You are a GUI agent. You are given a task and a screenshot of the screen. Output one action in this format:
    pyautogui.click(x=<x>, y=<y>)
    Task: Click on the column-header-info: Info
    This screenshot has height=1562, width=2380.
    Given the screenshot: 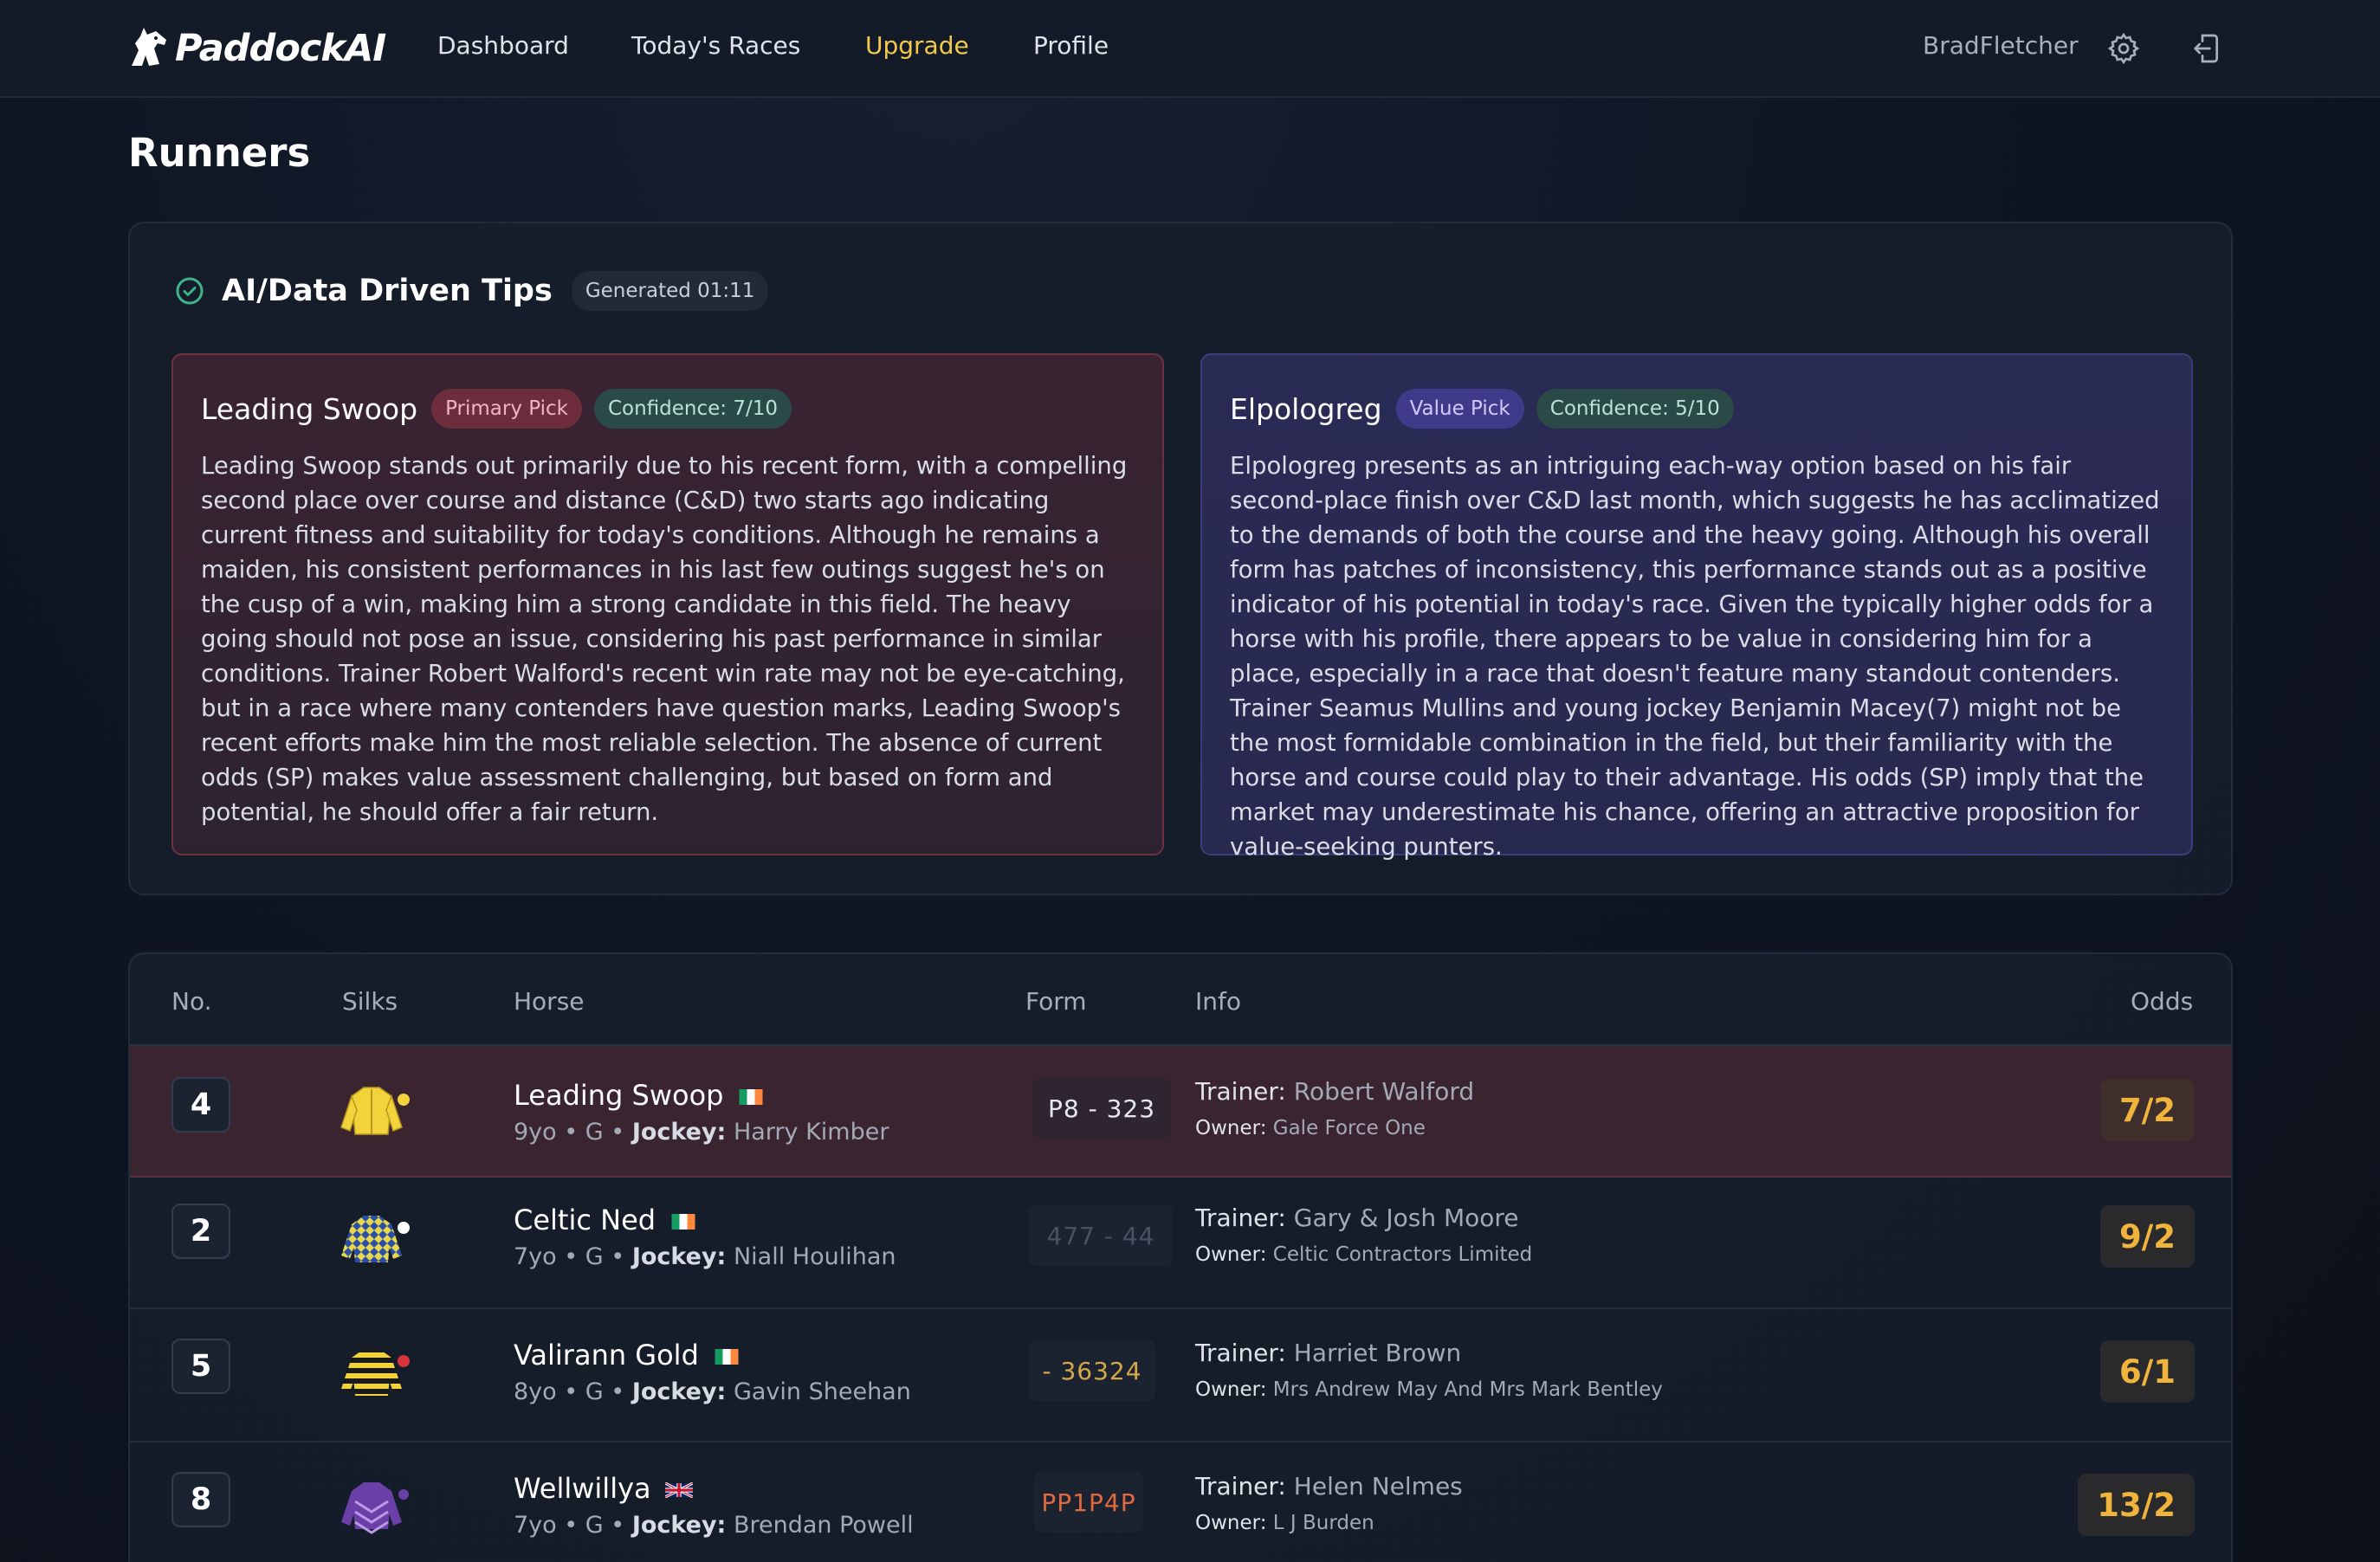 What is the action you would take?
    pyautogui.click(x=1218, y=1001)
    